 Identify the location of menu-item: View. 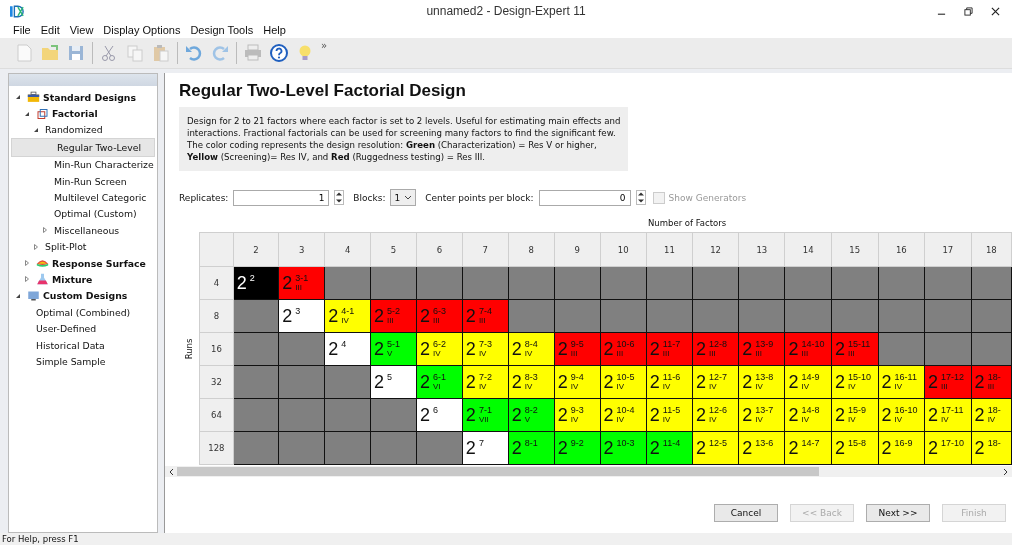
(81, 30).